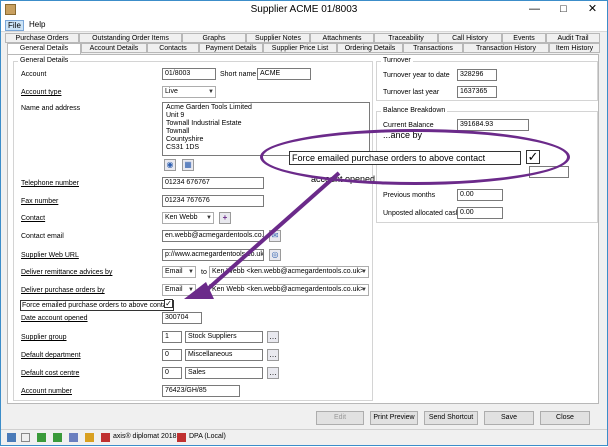 The height and width of the screenshot is (447, 608). Describe the element at coordinates (105, 437) in the screenshot. I see `axis-logo-icon` at that location.